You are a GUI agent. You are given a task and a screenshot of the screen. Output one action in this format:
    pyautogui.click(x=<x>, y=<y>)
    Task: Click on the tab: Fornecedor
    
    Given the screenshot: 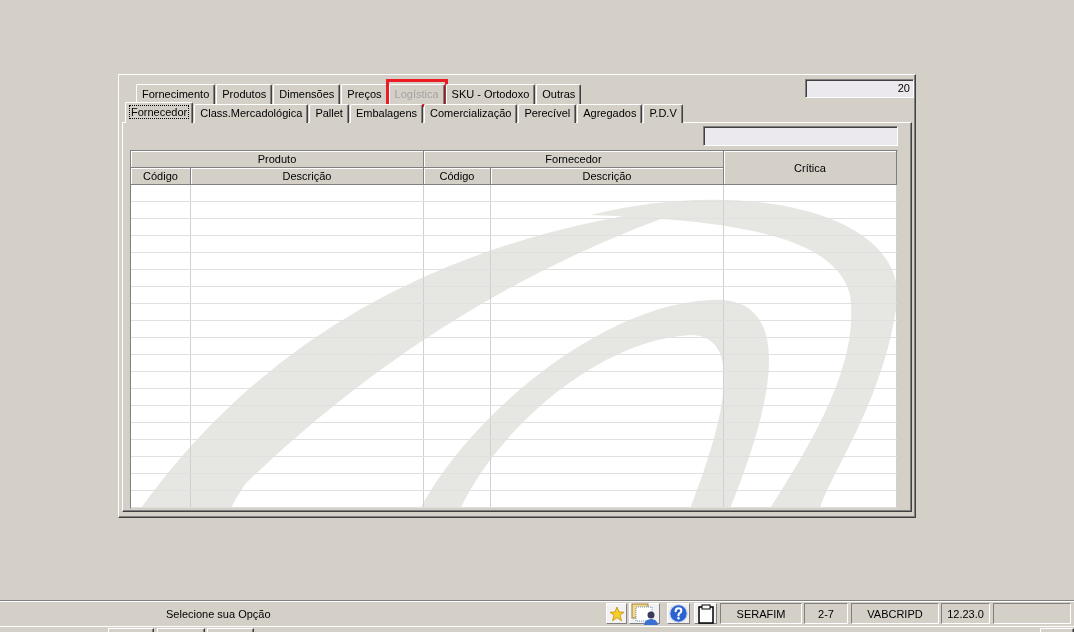 What is the action you would take?
    pyautogui.click(x=159, y=112)
    